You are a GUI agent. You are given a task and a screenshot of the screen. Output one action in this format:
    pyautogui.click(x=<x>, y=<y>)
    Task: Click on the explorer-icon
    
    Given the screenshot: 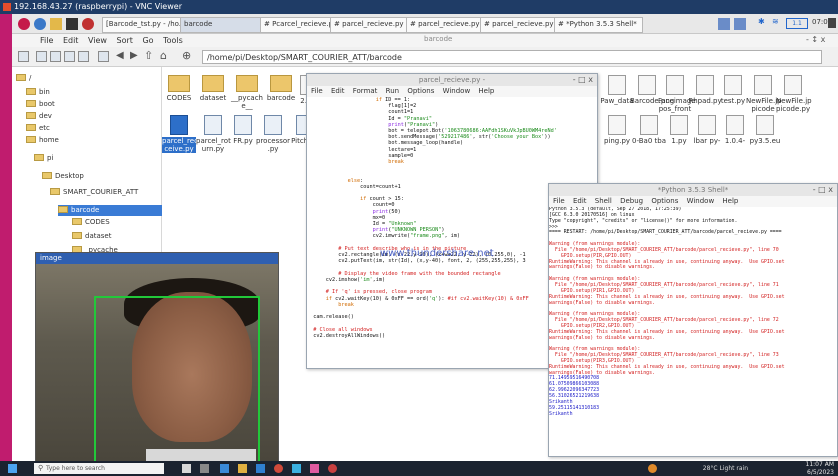 What is the action you would take?
    pyautogui.click(x=242, y=468)
    